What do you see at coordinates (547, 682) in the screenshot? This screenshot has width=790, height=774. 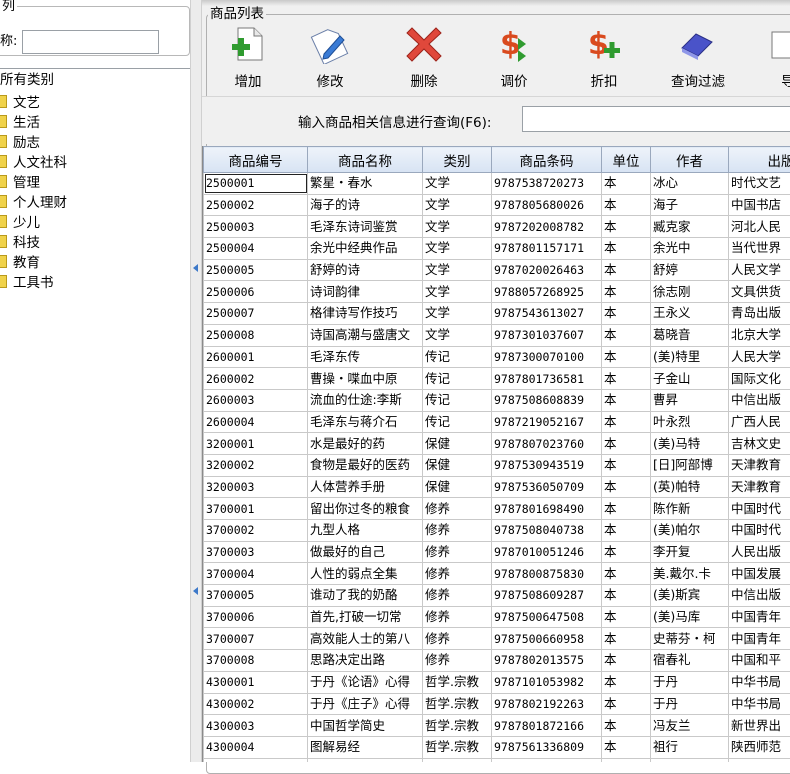 I see `table-cell: 9787101053982` at bounding box center [547, 682].